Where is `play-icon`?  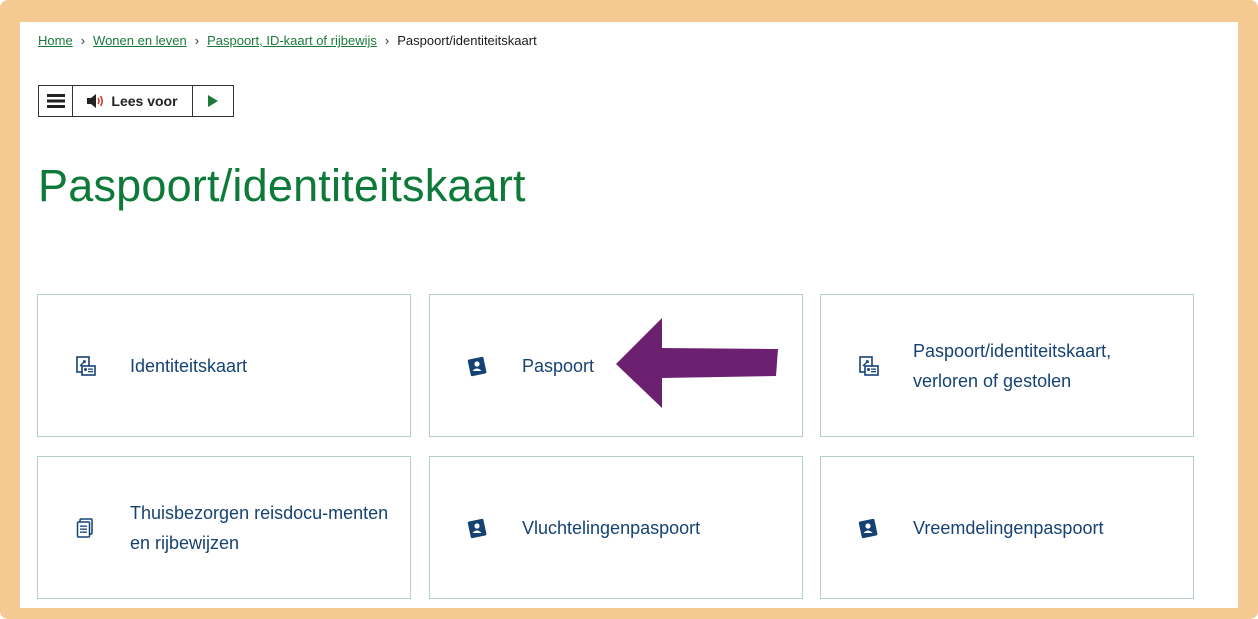
play-icon is located at coordinates (213, 101).